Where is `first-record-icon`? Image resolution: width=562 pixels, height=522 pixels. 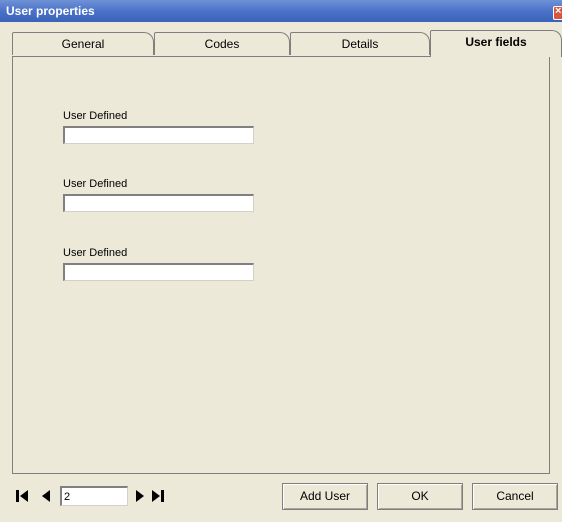 first-record-icon is located at coordinates (22, 496).